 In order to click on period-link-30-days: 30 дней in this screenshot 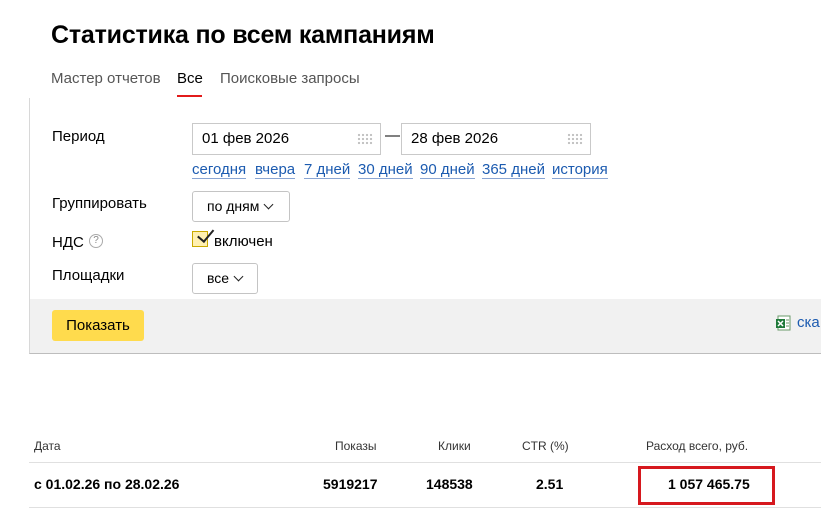, I will do `click(385, 170)`.